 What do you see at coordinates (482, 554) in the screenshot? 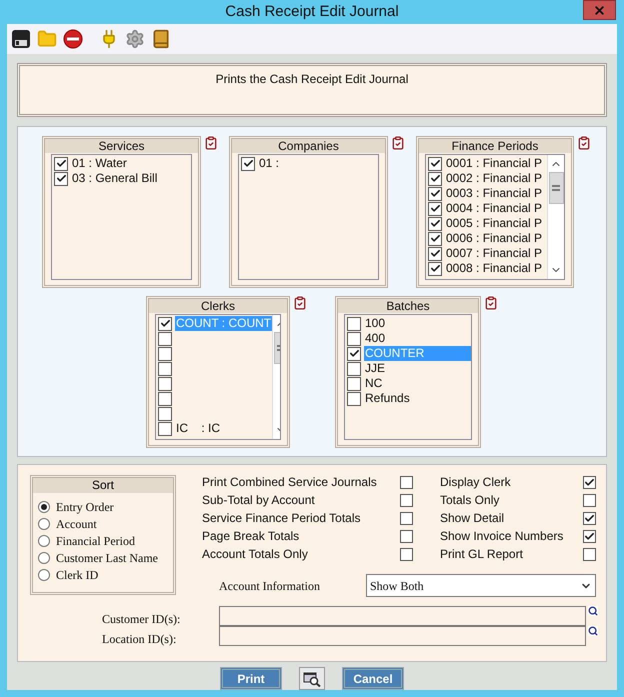
I see `option-label: Print GL Report` at bounding box center [482, 554].